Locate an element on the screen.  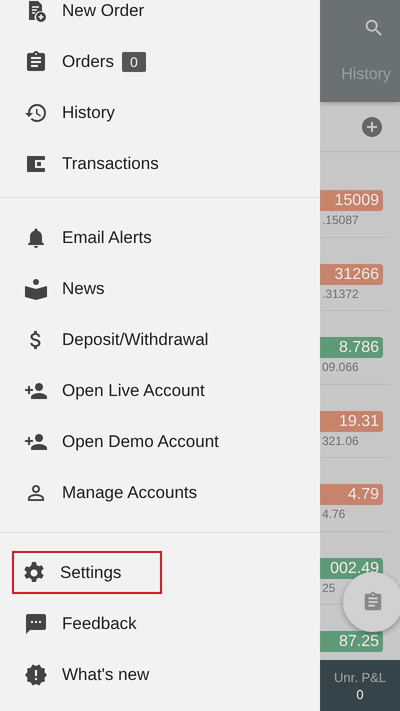
price-text: 25 is located at coordinates (328, 587).